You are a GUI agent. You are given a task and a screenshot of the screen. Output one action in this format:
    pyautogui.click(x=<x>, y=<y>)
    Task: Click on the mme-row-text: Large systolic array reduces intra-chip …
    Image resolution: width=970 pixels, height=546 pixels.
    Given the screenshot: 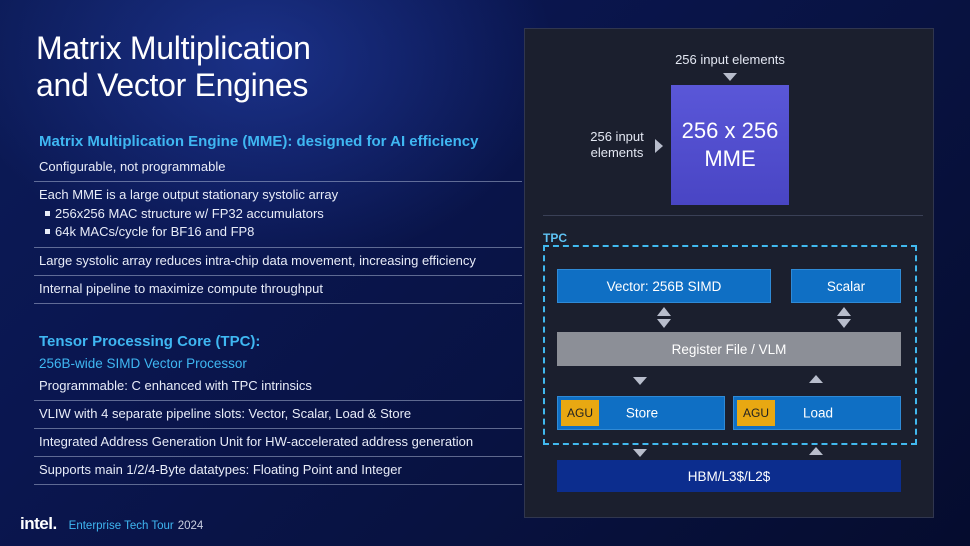 What is the action you would take?
    pyautogui.click(x=257, y=260)
    